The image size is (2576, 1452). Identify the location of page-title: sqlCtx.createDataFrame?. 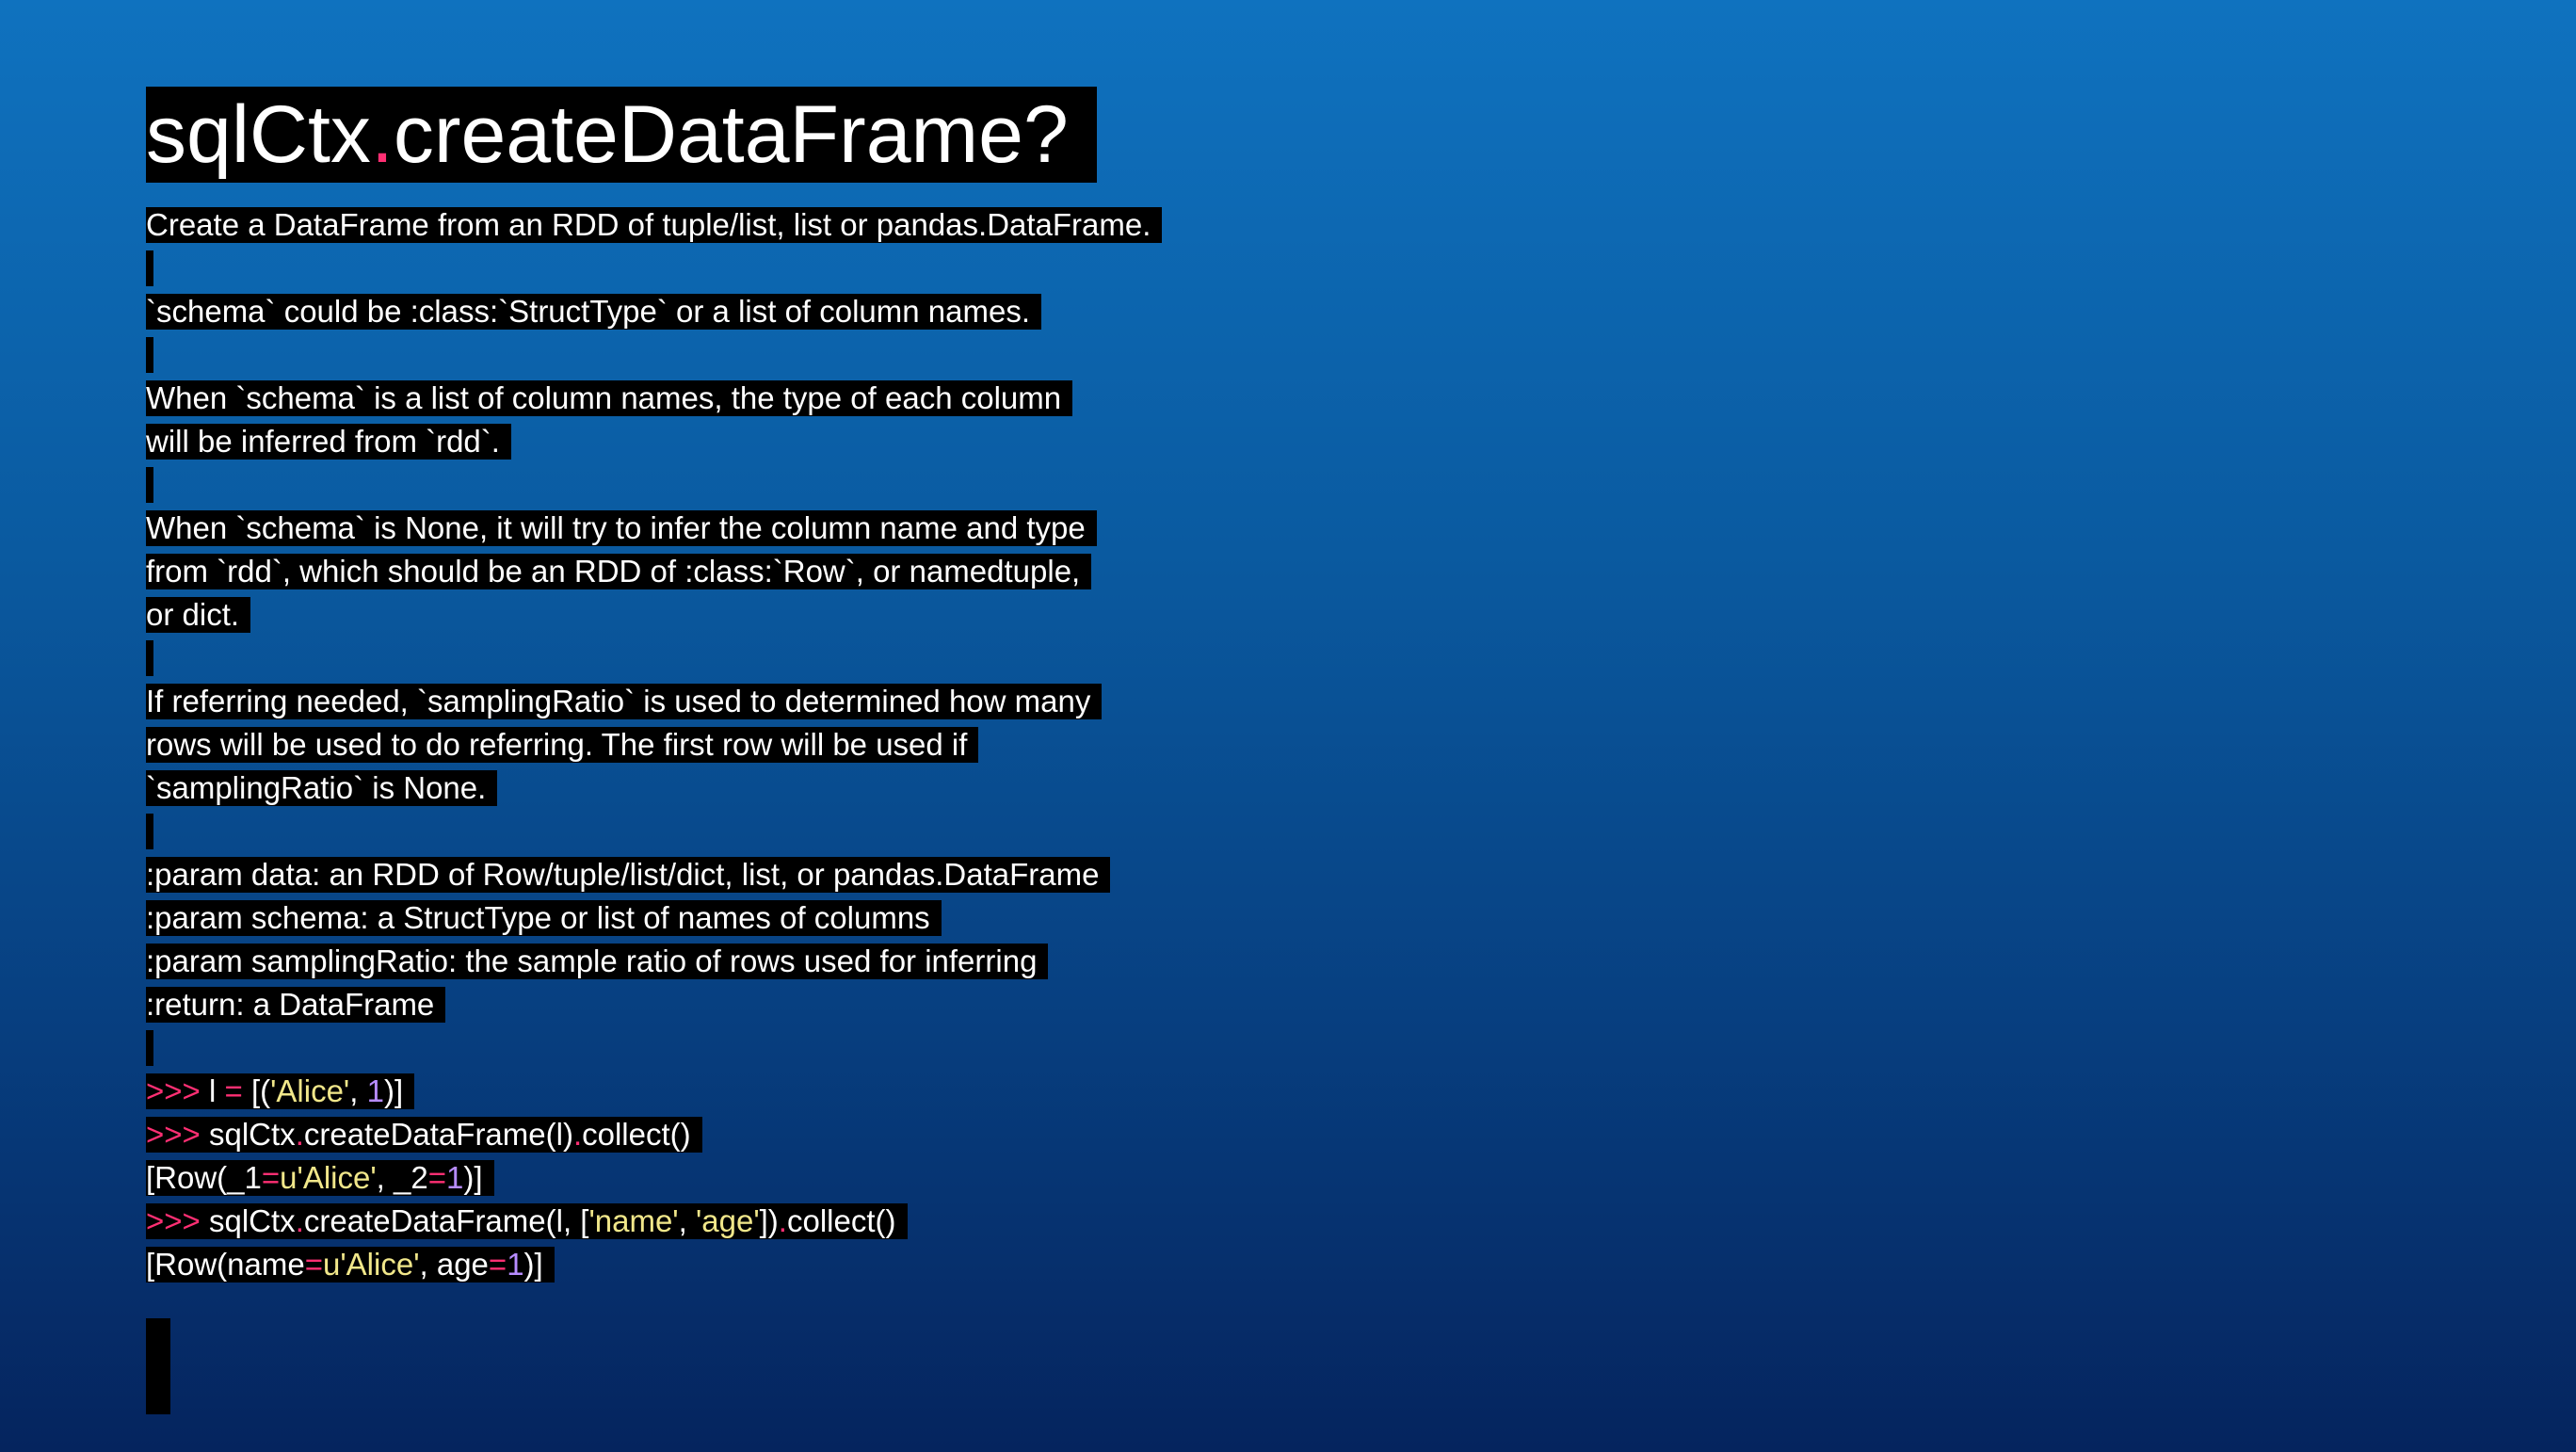
(621, 135).